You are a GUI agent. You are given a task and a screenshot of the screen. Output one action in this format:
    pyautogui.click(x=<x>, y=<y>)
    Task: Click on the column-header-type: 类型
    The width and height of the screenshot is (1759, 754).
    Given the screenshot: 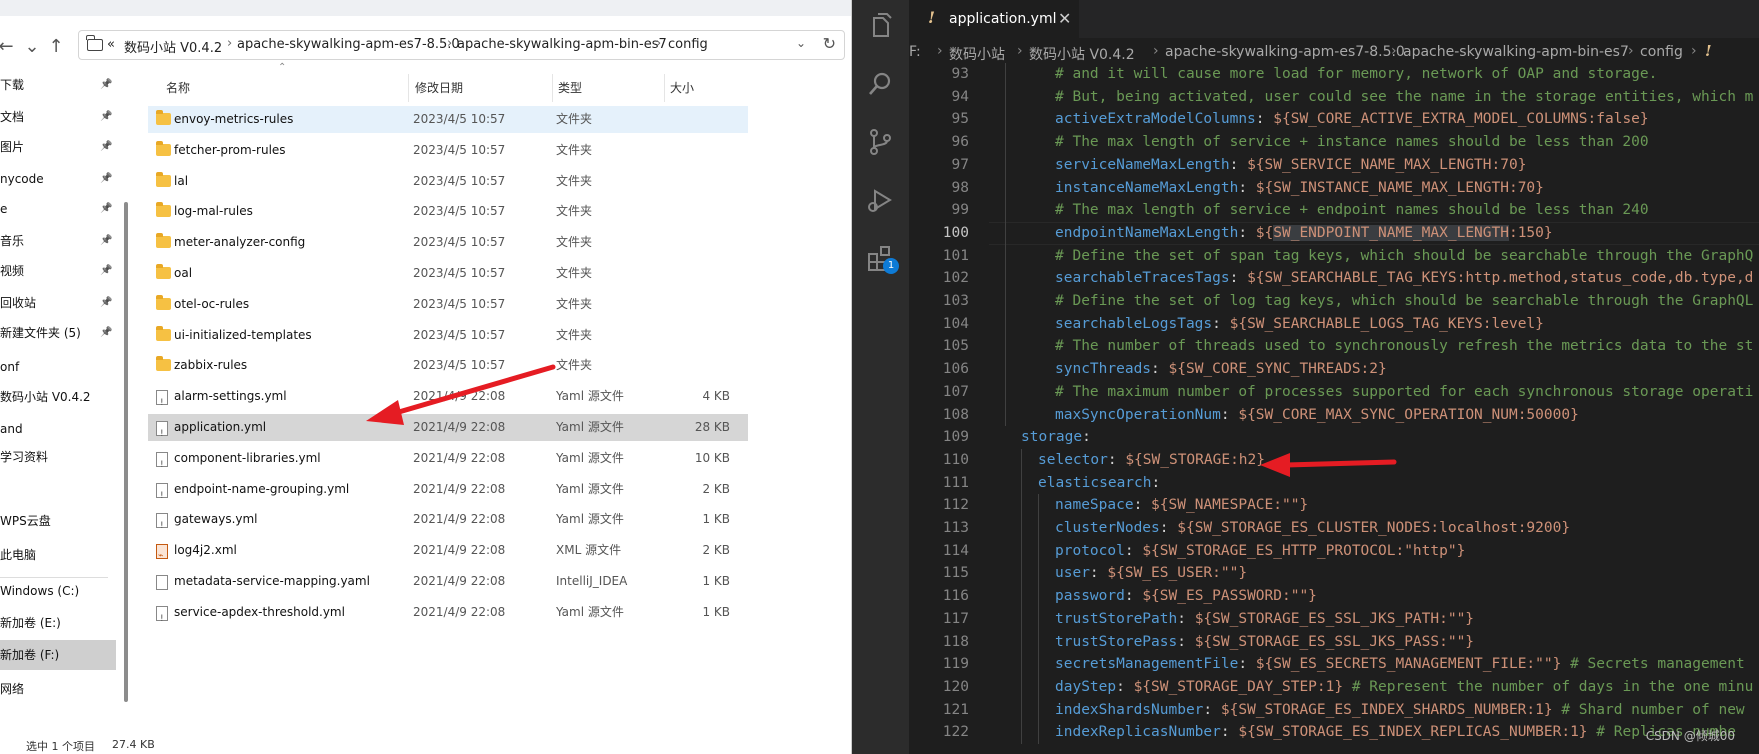 What is the action you would take?
    pyautogui.click(x=570, y=88)
    